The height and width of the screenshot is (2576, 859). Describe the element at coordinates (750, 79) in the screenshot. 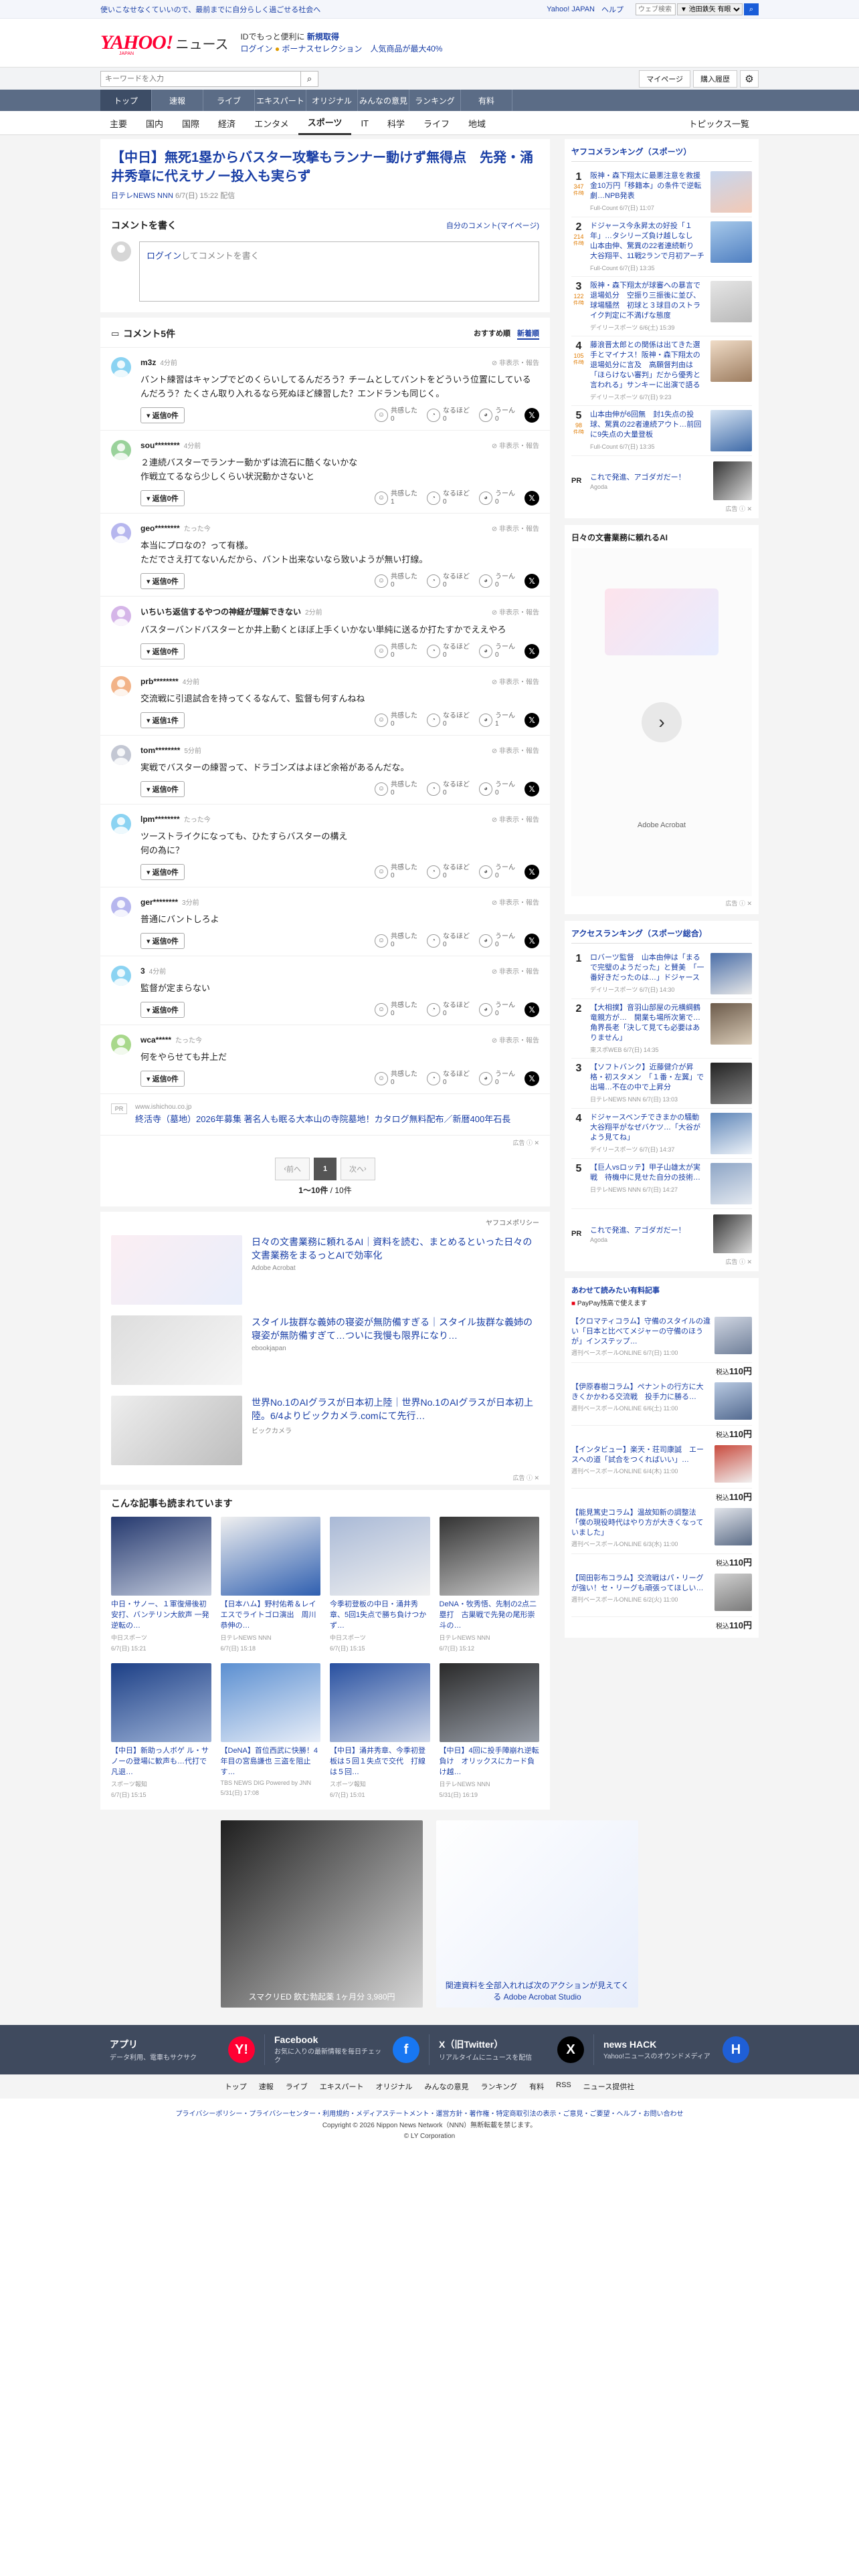

I see `gear-icon: ⚙` at that location.